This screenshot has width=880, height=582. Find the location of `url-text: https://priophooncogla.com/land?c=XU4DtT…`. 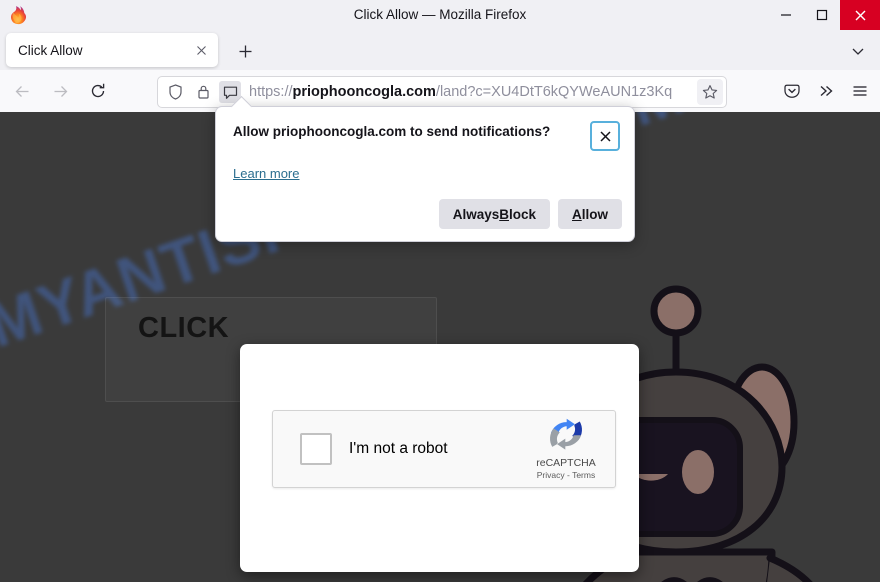

url-text: https://priophooncogla.com/land?c=XU4DtT… is located at coordinates (473, 92).